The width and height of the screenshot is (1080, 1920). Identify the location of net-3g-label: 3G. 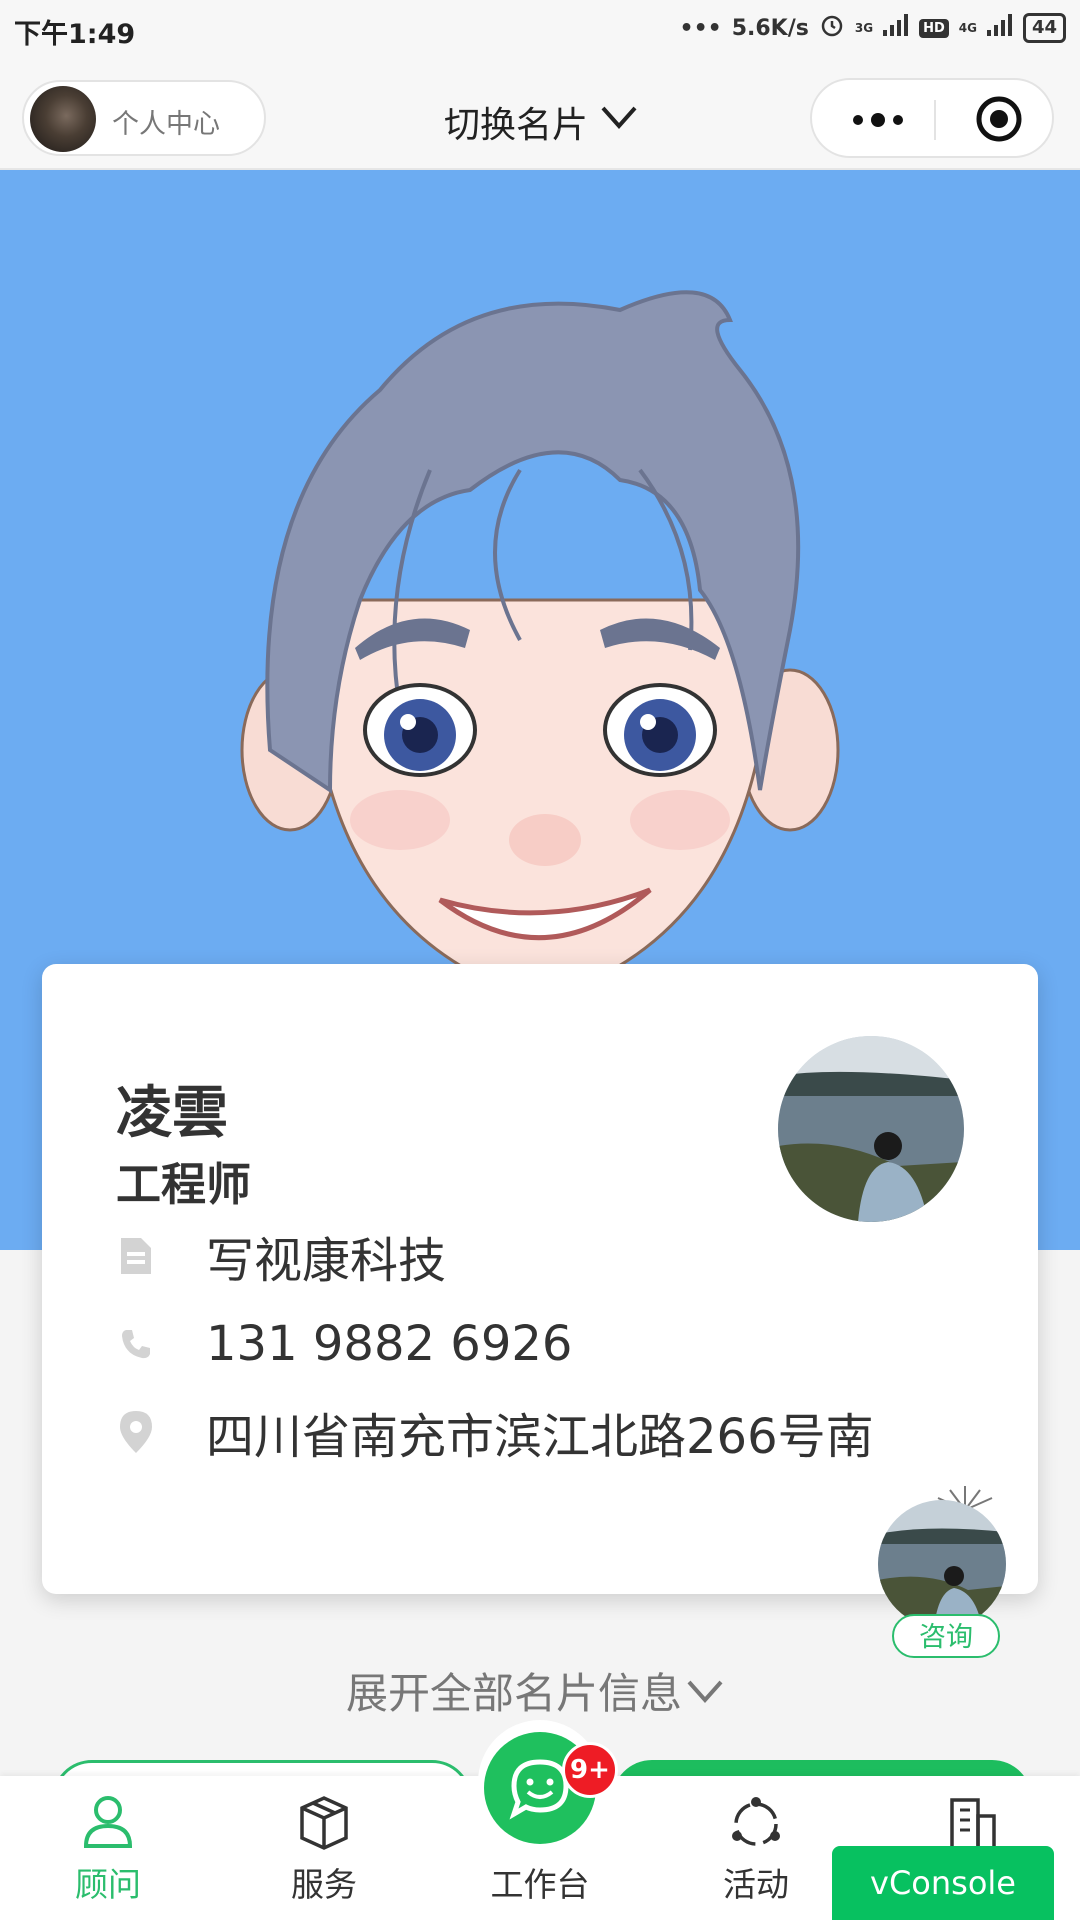
(864, 28).